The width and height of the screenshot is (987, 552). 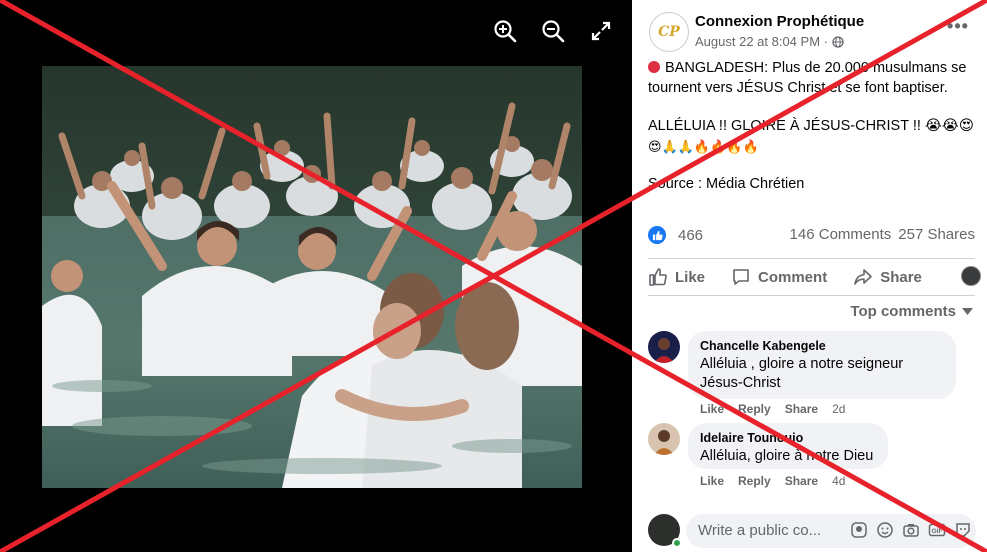 I want to click on svg-text: GIF, so click(x=937, y=531).